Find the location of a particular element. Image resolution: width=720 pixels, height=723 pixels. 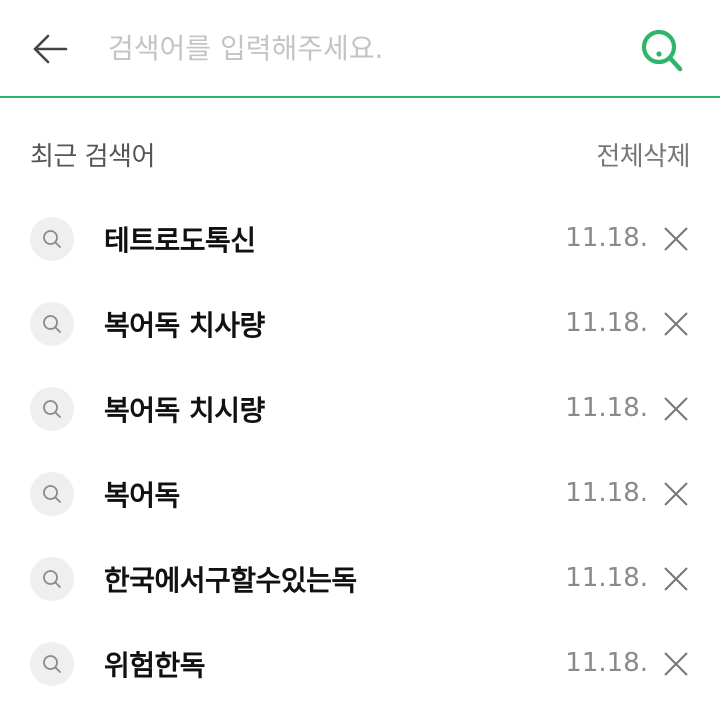

search-keyword: 위험한독 is located at coordinates (155, 664).